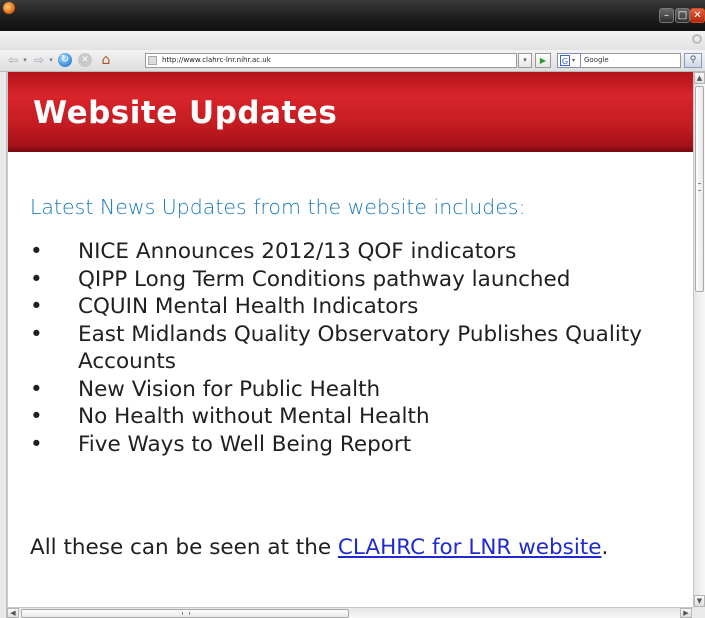 The image size is (705, 618). Describe the element at coordinates (9, 8) in the screenshot. I see `firefox-logo-icon` at that location.